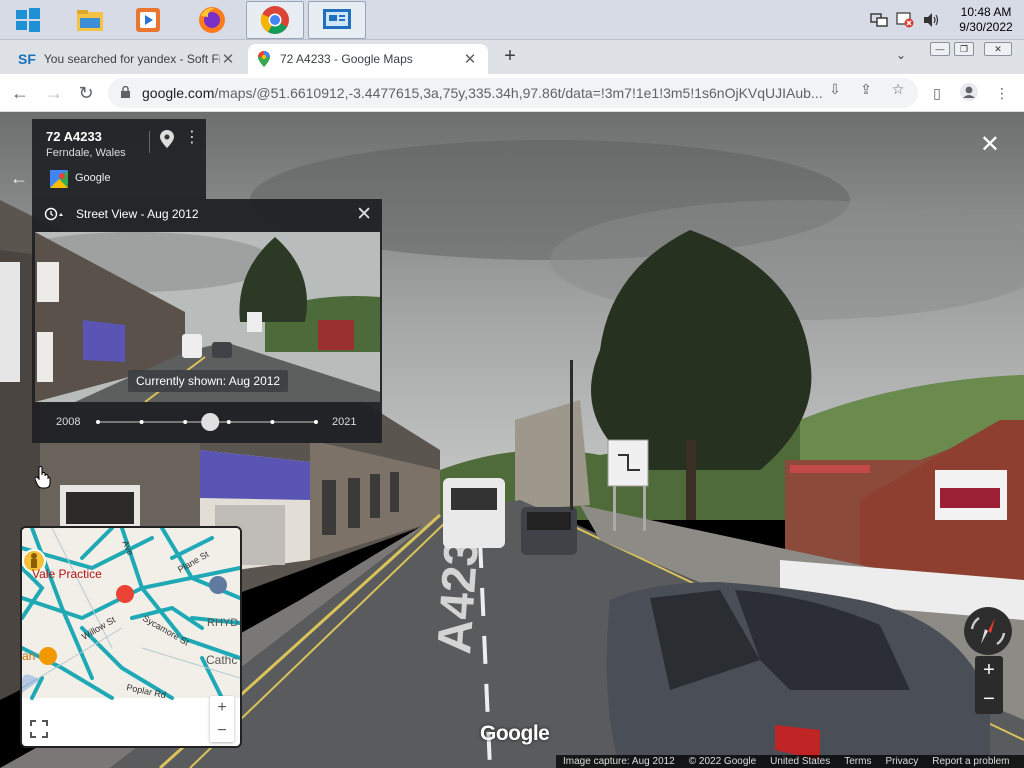 The width and height of the screenshot is (1024, 768). I want to click on history-title: Street View - Aug 2012, so click(137, 214).